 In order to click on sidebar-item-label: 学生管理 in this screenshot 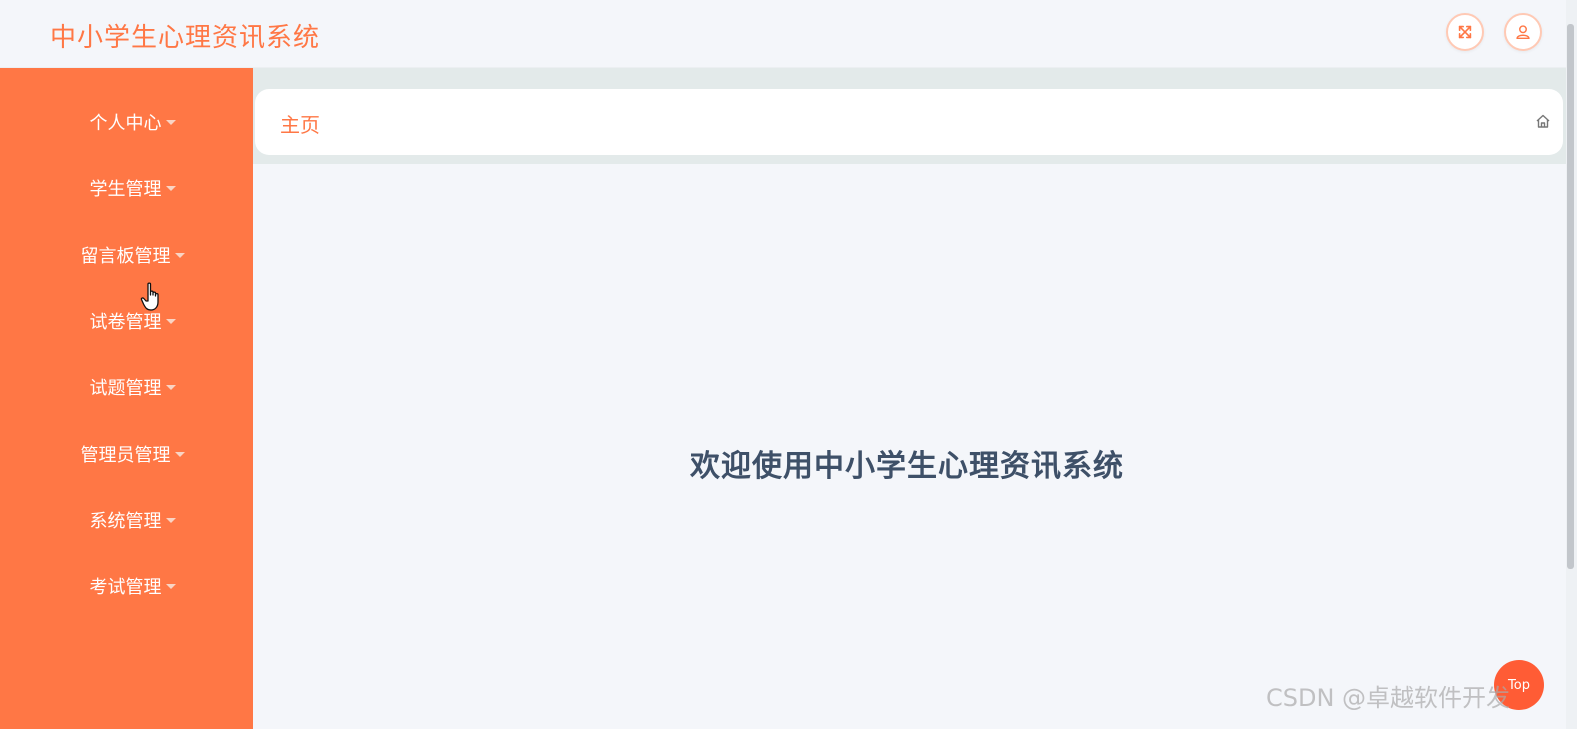, I will do `click(125, 189)`.